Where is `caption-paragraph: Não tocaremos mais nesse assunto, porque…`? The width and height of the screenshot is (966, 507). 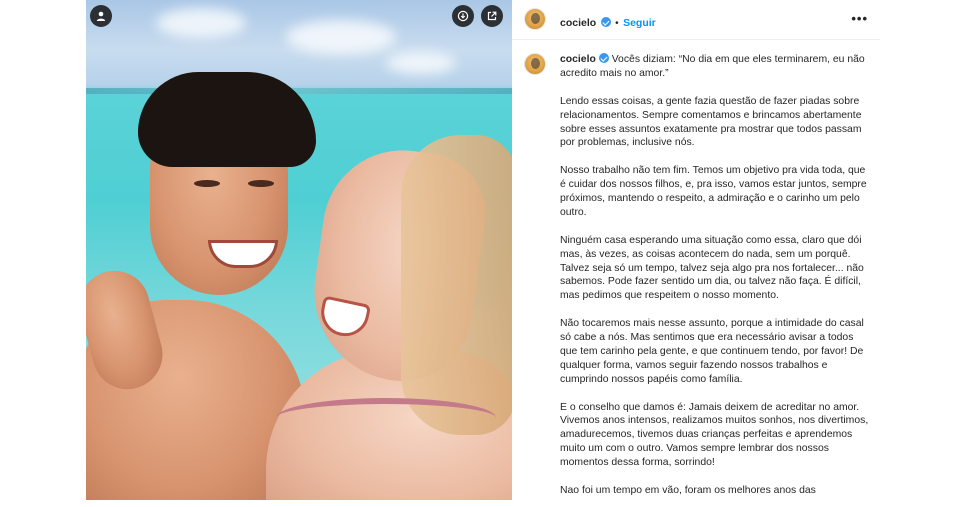 caption-paragraph: Não tocaremos mais nesse assunto, porque… is located at coordinates (712, 351).